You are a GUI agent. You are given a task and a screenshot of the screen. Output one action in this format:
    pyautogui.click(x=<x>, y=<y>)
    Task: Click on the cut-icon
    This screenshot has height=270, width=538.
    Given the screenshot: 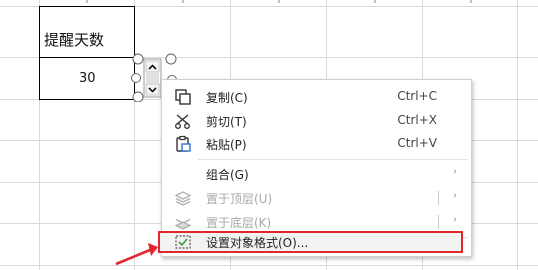 What is the action you would take?
    pyautogui.click(x=182, y=121)
    